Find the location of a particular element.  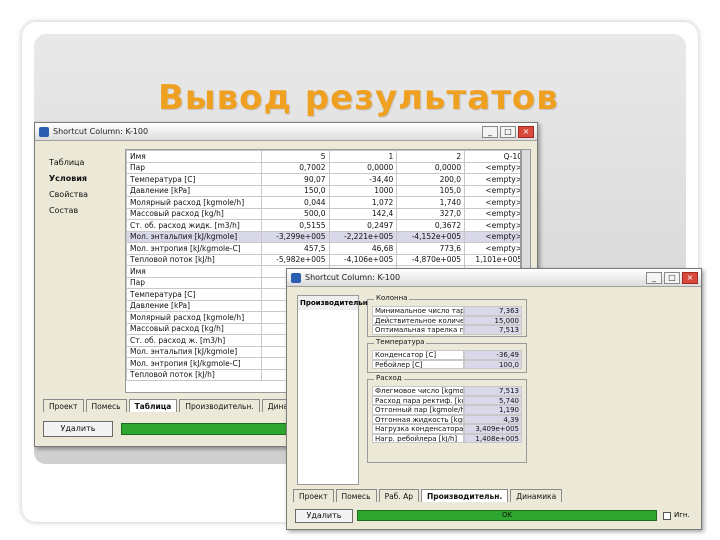

page-list: Производительн. is located at coordinates (333, 390).